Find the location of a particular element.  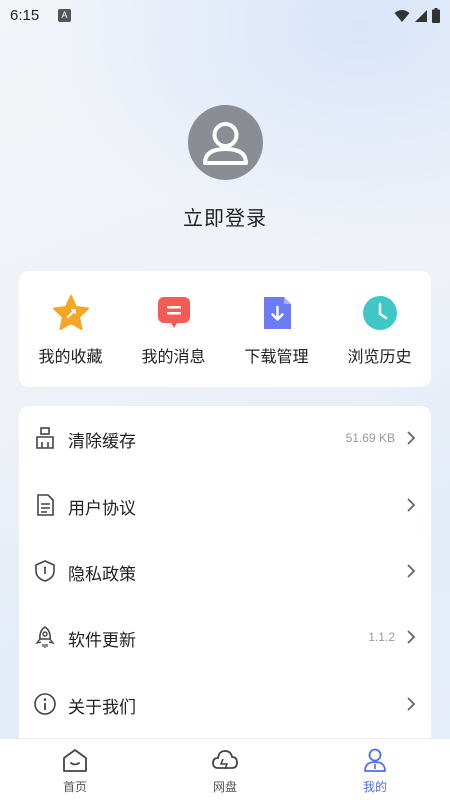

battery-icon is located at coordinates (436, 15).